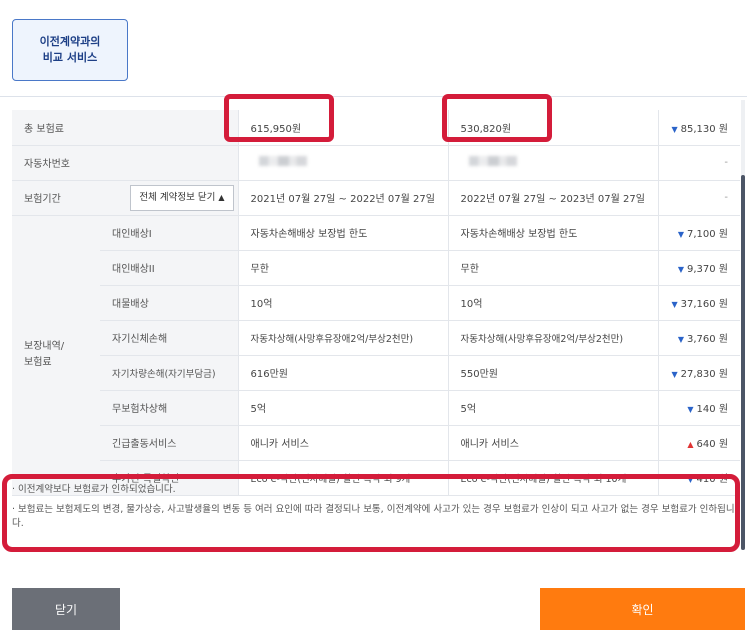 This screenshot has width=755, height=639. I want to click on current-period: 2022년 07월 27일 ~ 2023년 07월 27일, so click(553, 198).